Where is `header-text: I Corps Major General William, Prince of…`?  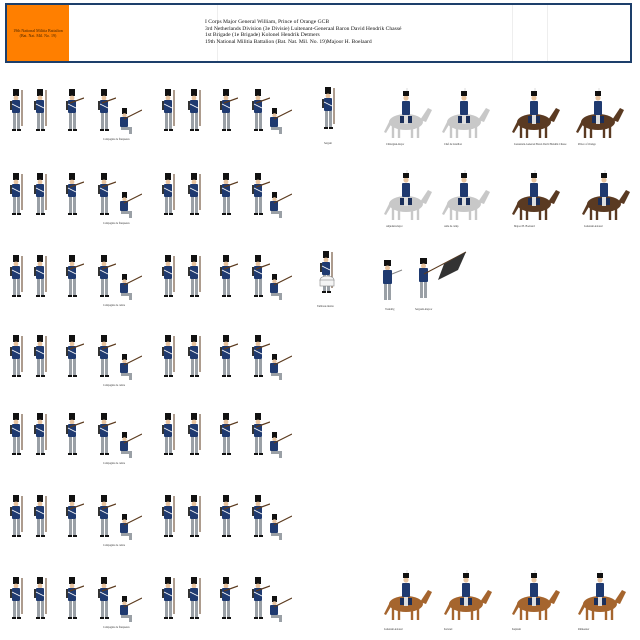 header-text: I Corps Major General William, Prince of… is located at coordinates (303, 32).